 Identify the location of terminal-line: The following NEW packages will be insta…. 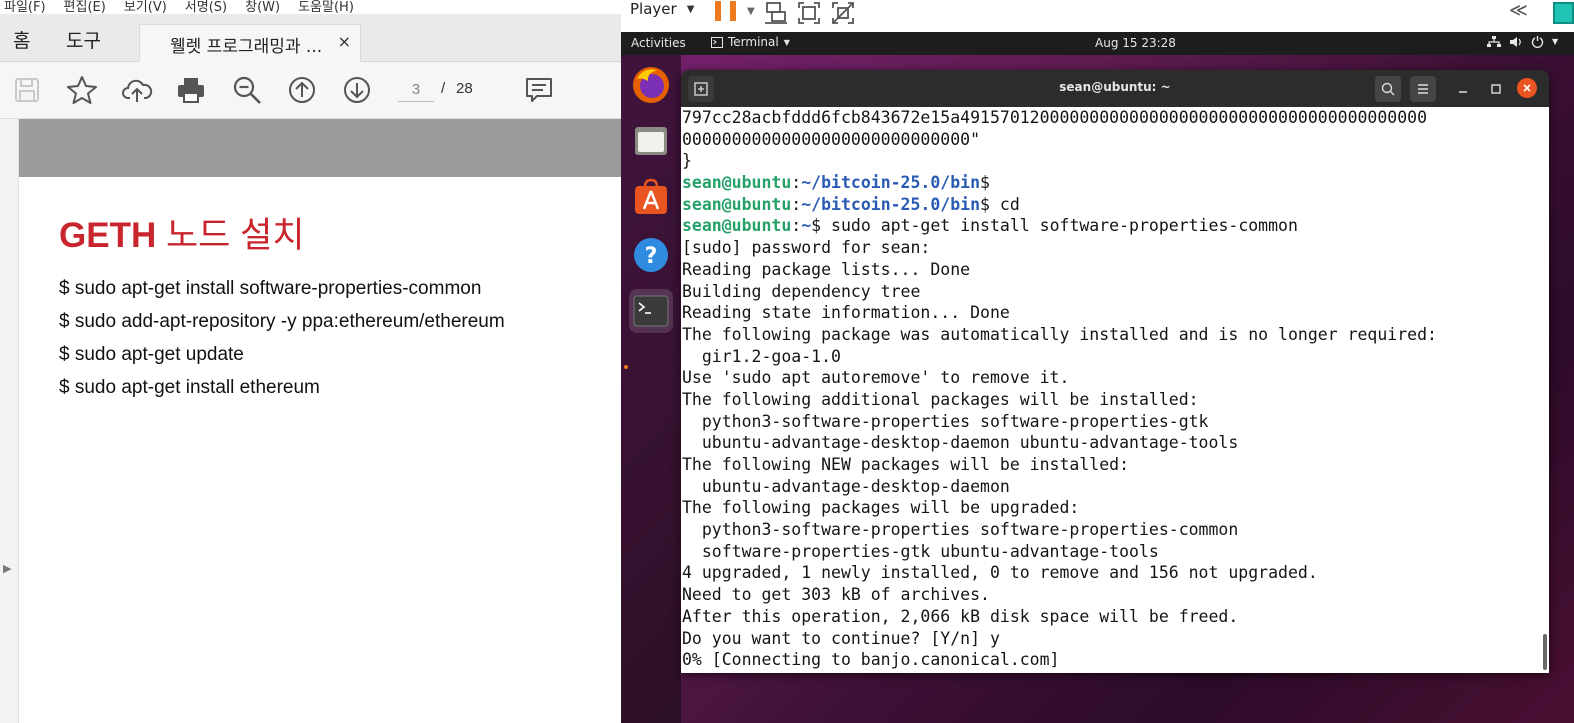
(906, 464).